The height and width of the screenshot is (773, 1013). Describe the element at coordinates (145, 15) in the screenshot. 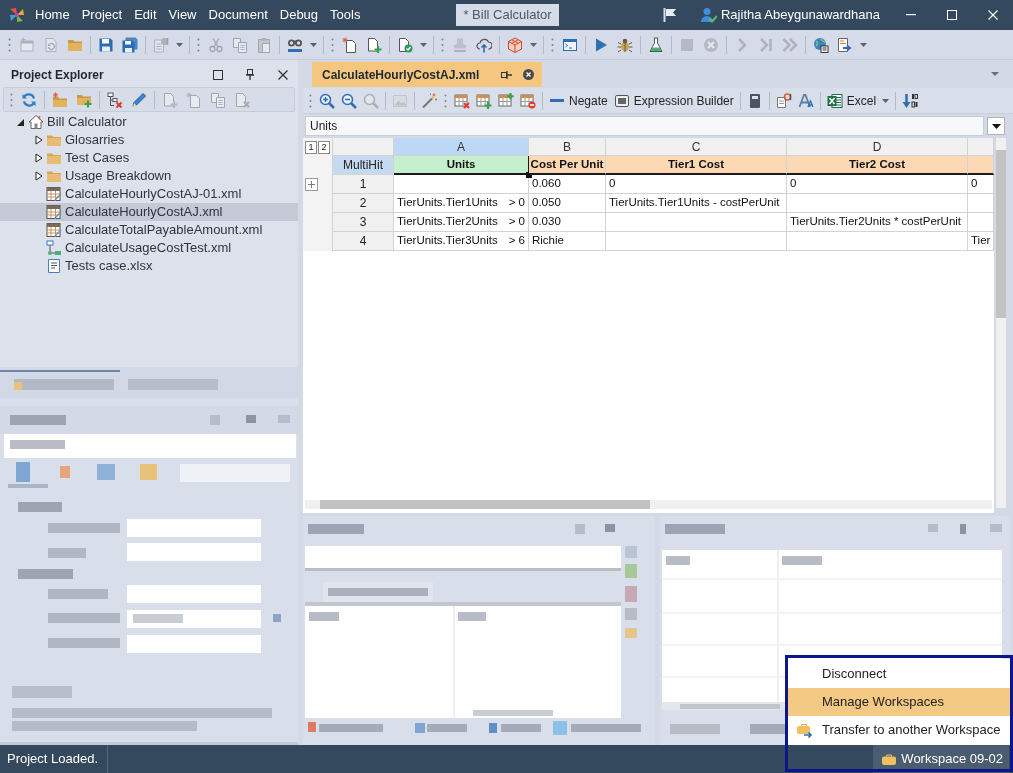

I see `menu-item: Edit` at that location.